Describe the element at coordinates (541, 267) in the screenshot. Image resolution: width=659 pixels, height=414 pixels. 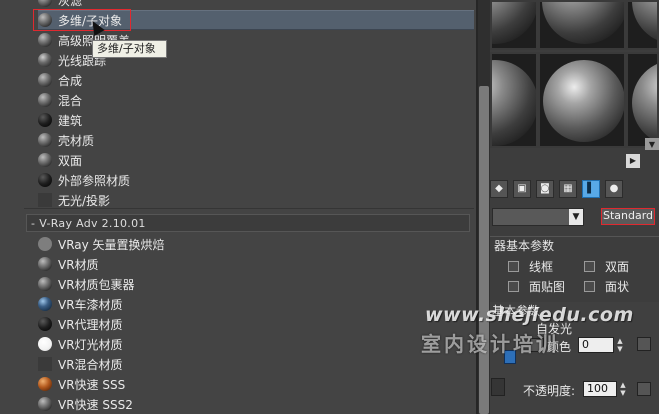
I see `wire-label: 线框` at that location.